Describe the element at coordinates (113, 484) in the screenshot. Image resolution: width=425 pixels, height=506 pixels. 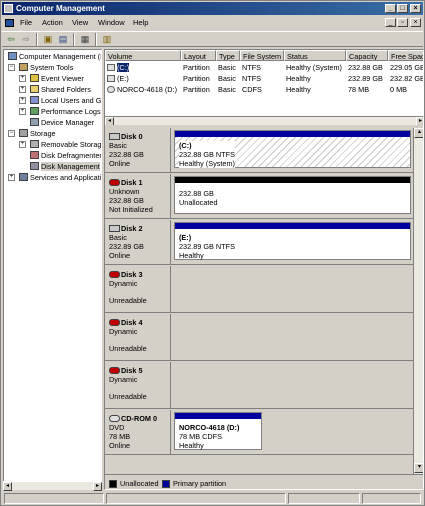
I see `unallocated-swatch` at that location.